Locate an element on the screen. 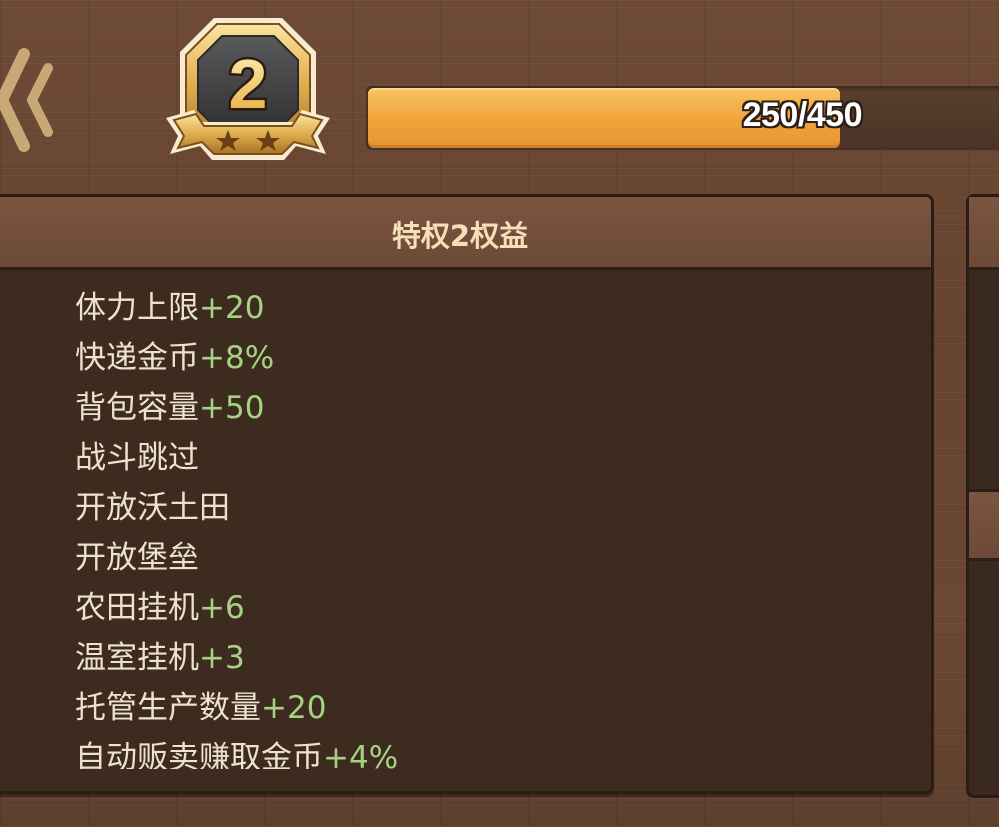 Image resolution: width=999 pixels, height=827 pixels. privilege-panel-title: 特权2权益 is located at coordinates (460, 236).